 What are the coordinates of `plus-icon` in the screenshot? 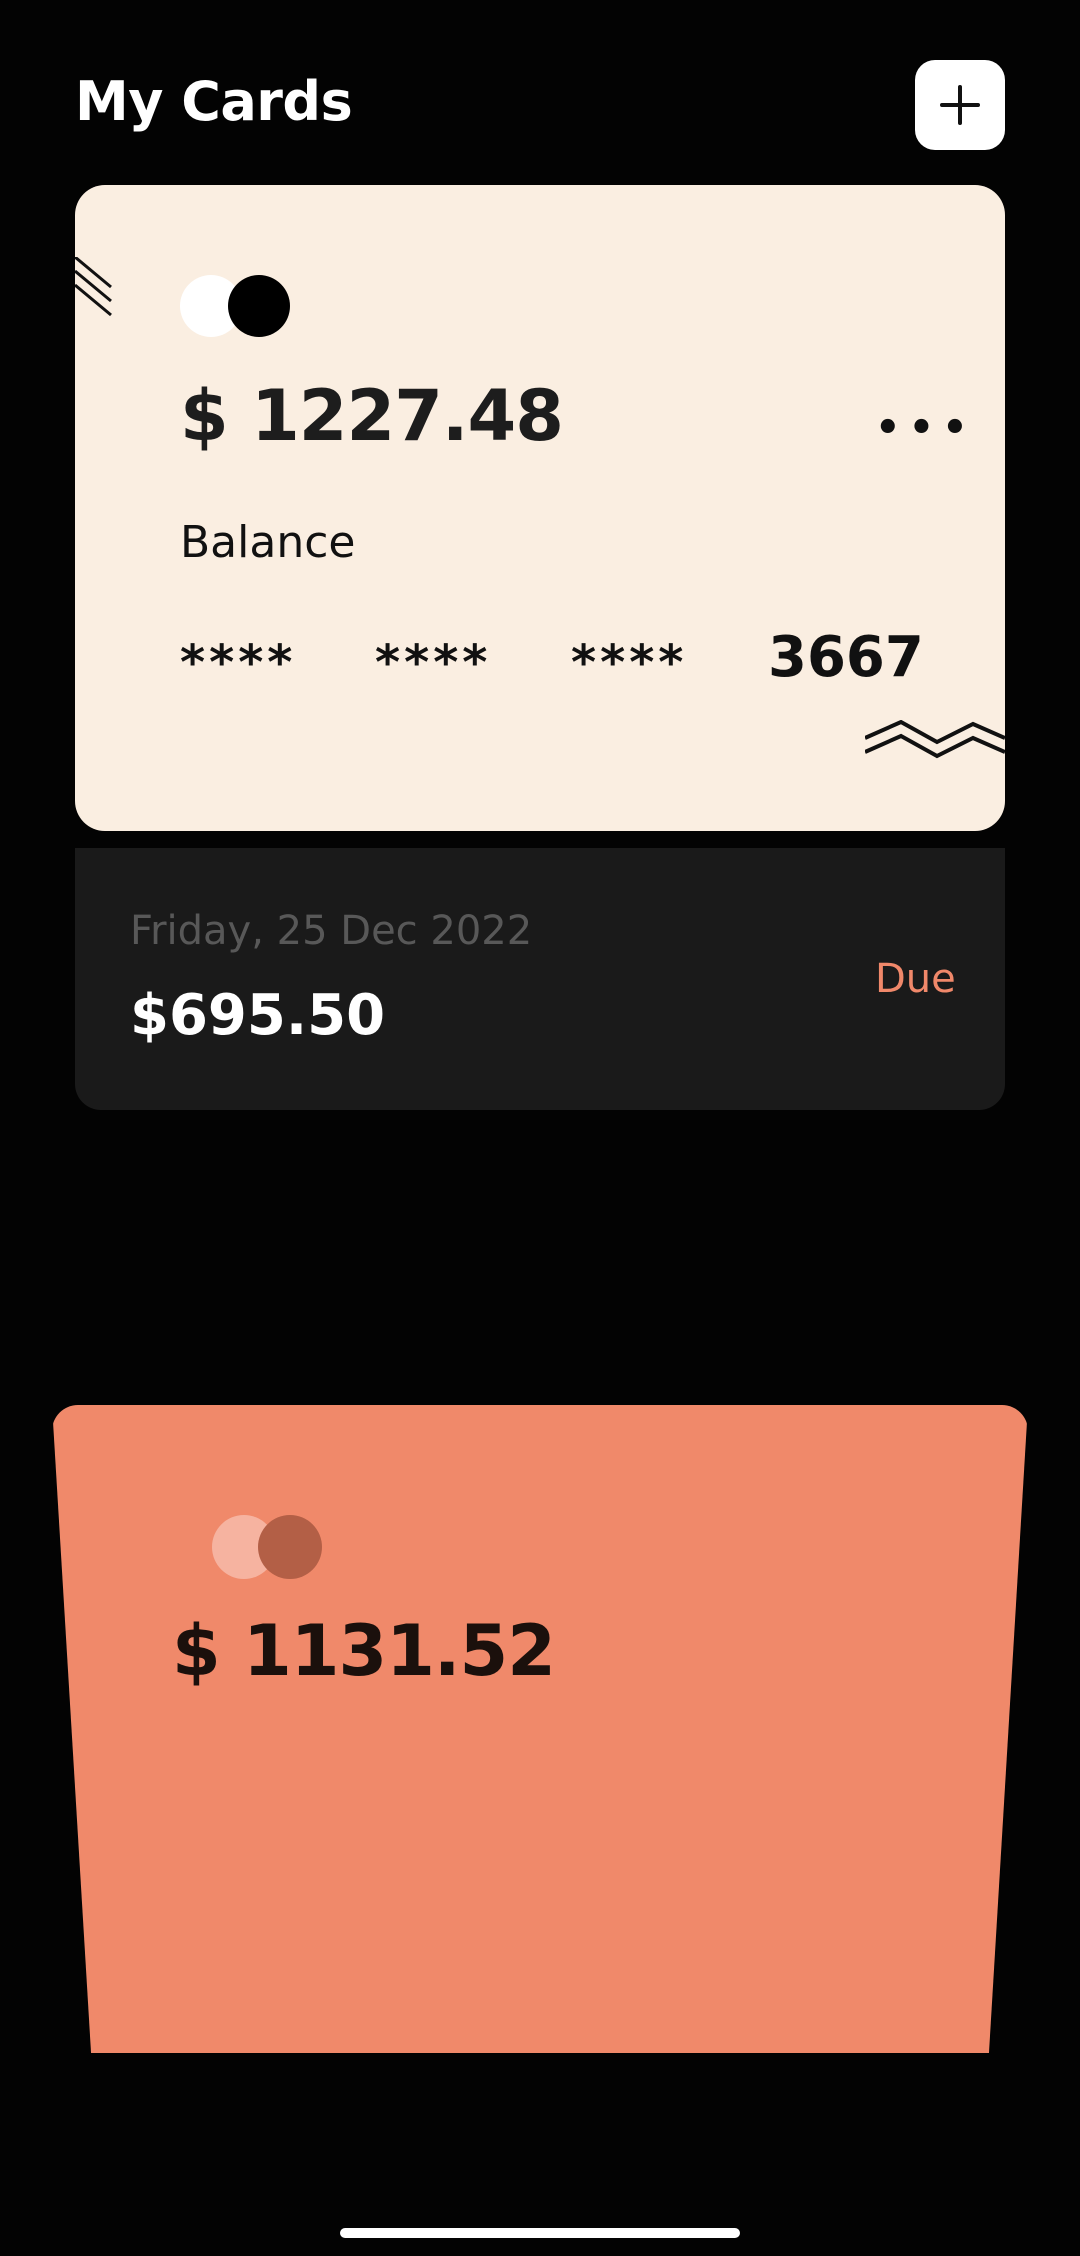 It's located at (960, 105).